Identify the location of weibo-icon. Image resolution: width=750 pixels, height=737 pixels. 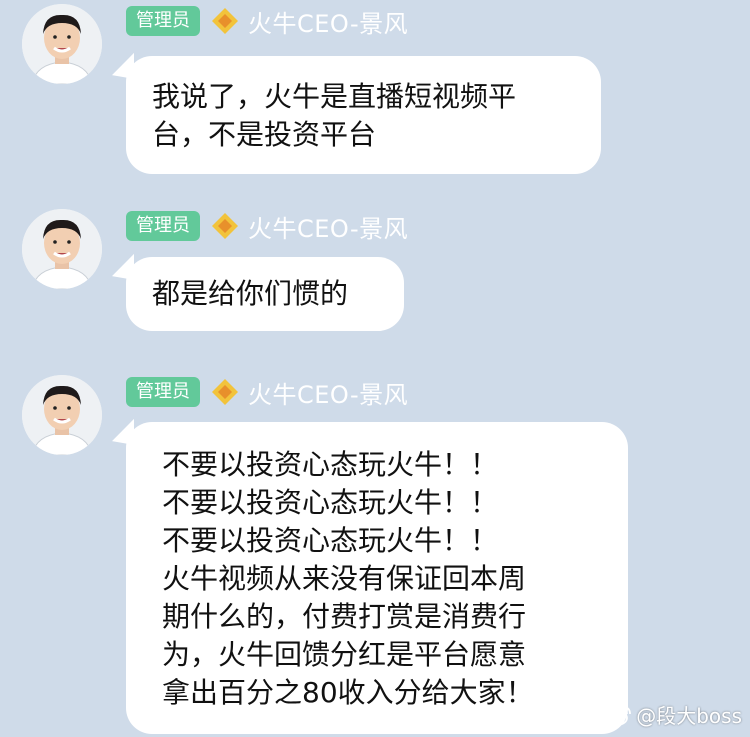
(619, 715).